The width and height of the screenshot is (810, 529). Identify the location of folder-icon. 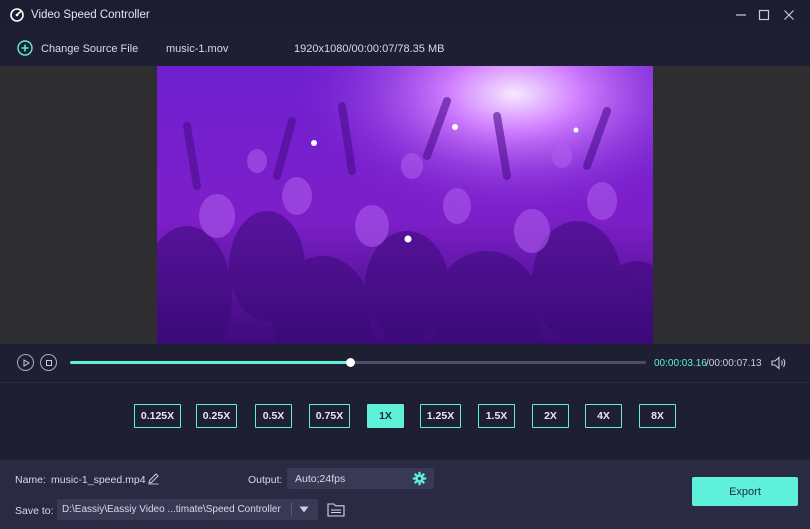
(336, 509).